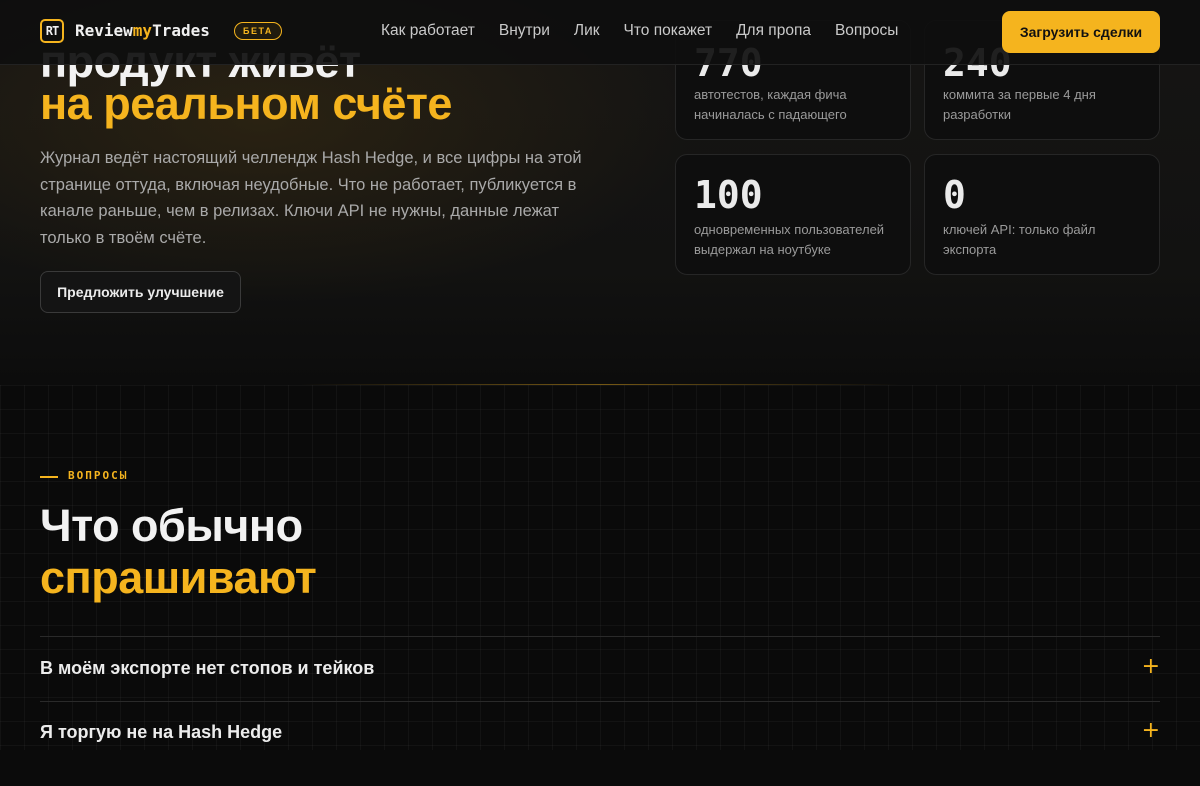 The width and height of the screenshot is (1200, 786). Describe the element at coordinates (728, 195) in the screenshot. I see `stat-value: 100` at that location.